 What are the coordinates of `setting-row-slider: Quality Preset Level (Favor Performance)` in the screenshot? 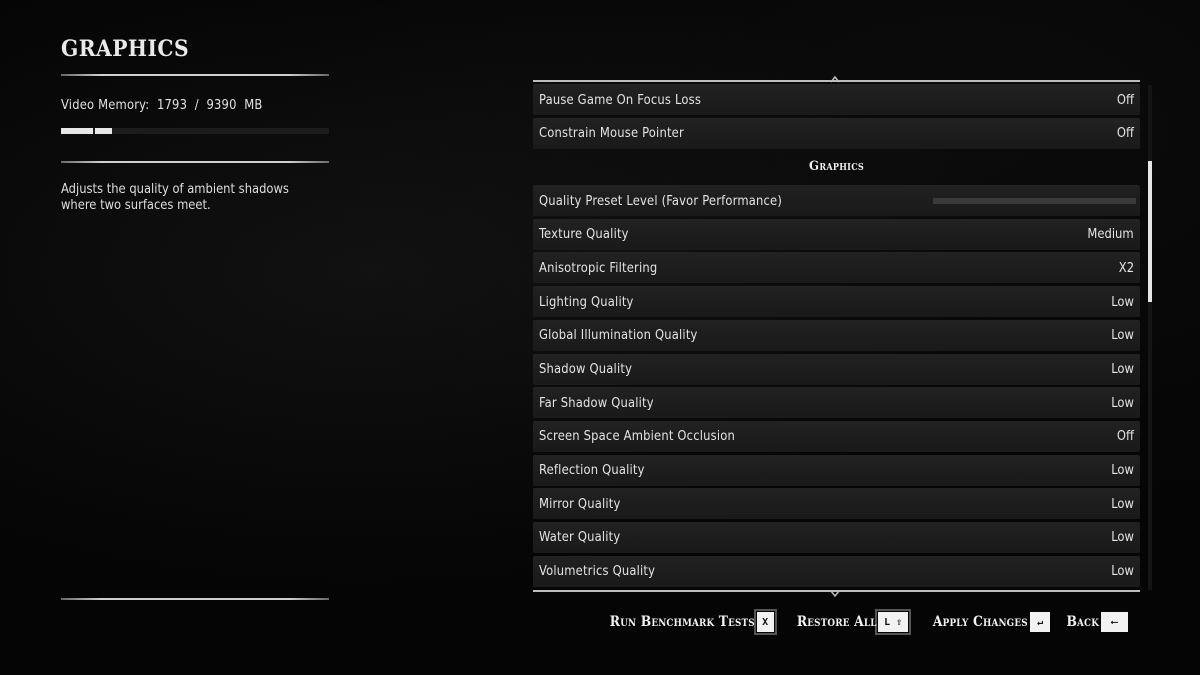 It's located at (836, 201).